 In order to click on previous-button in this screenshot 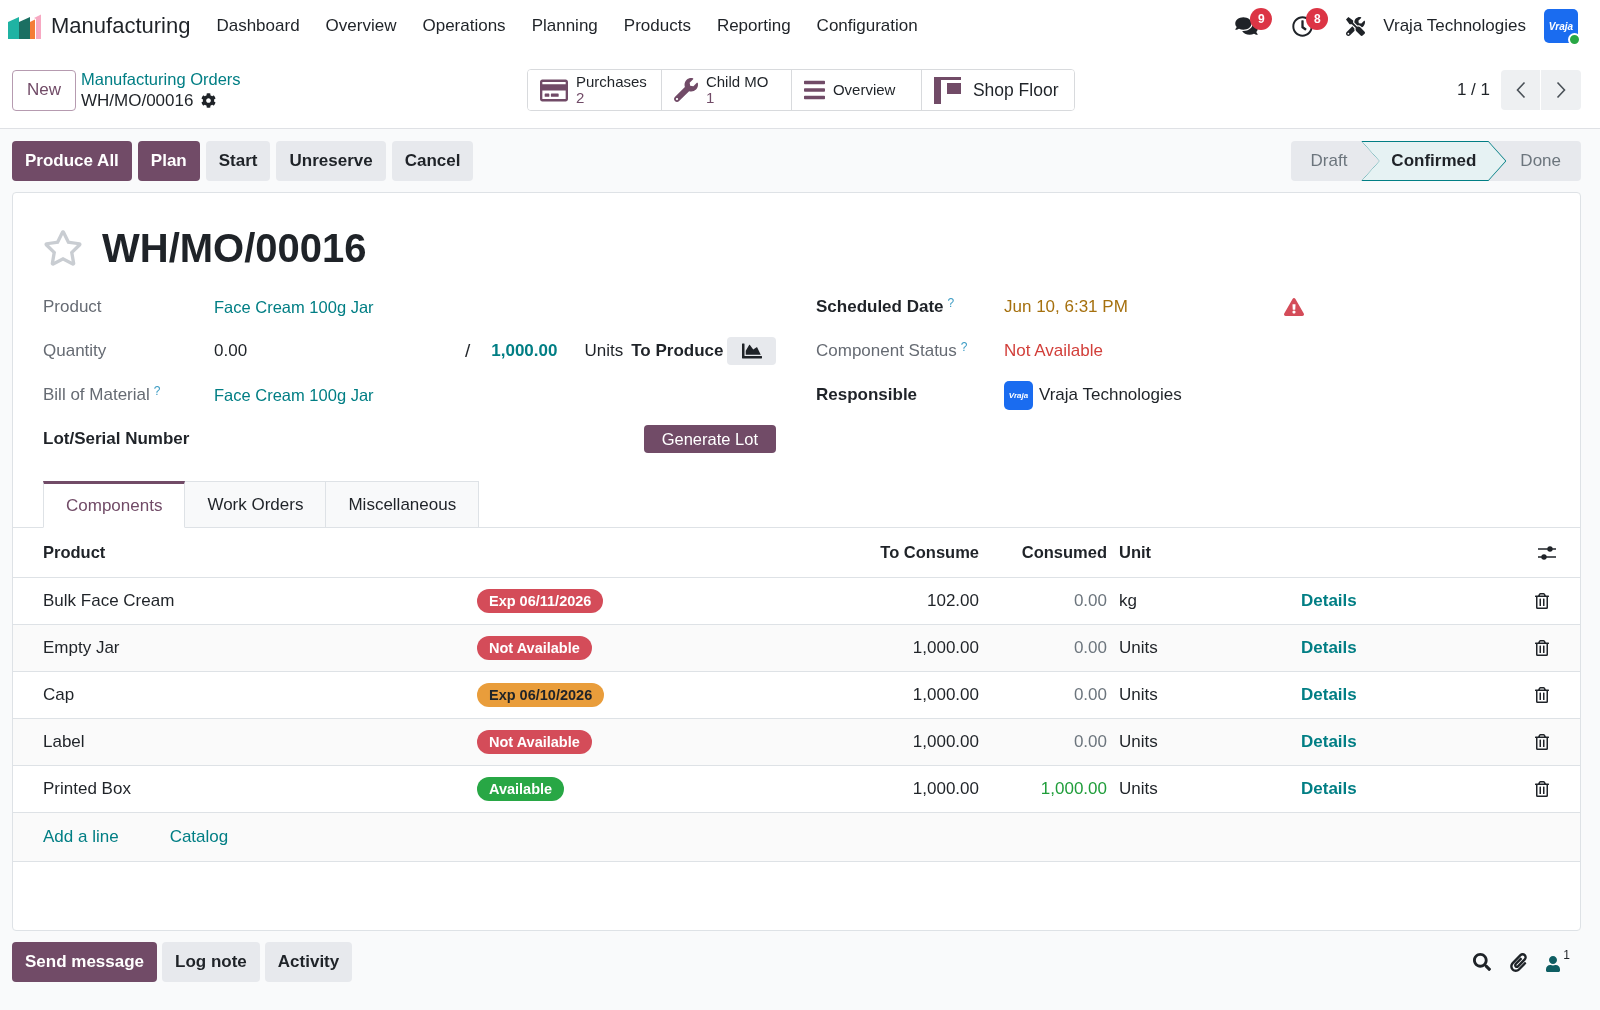, I will do `click(1521, 90)`.